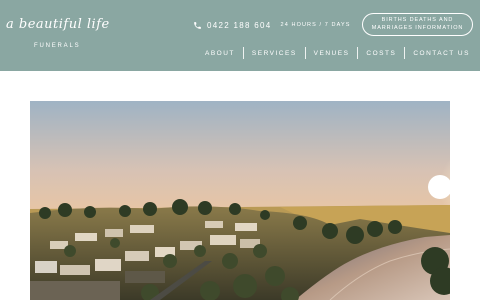 This screenshot has height=300, width=480. Describe the element at coordinates (274, 53) in the screenshot. I see `nav-services: SERVICES` at that location.